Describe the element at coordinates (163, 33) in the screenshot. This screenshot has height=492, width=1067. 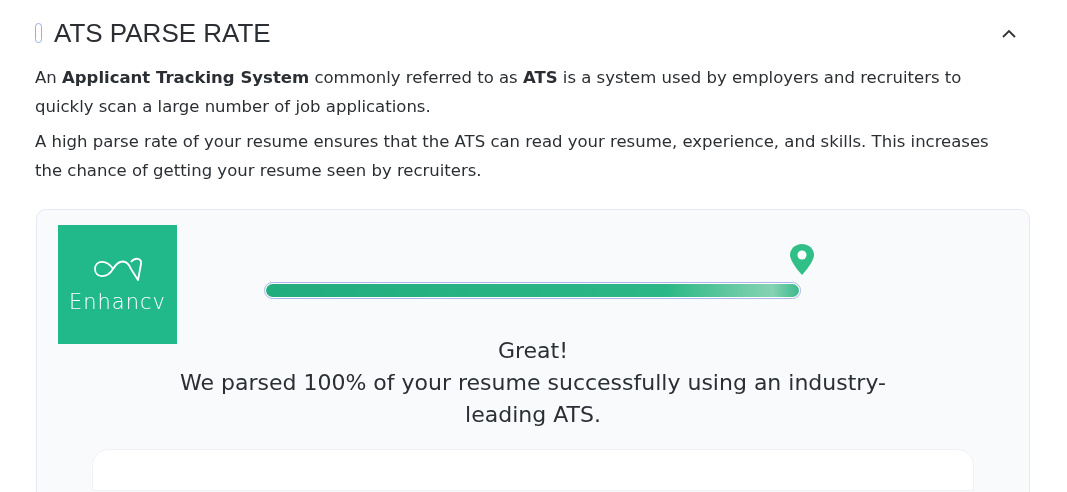
I see `section-title: ATS PARSE RATE` at that location.